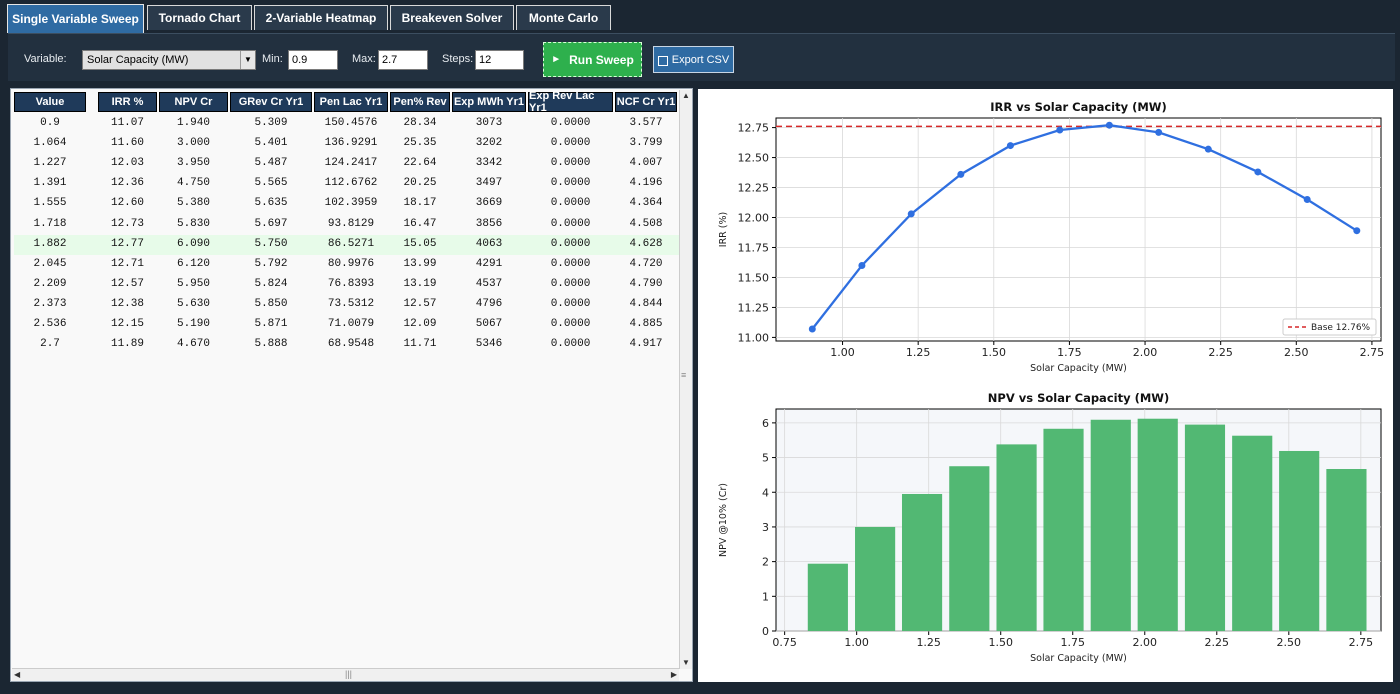 Image resolution: width=1400 pixels, height=694 pixels. What do you see at coordinates (420, 223) in the screenshot?
I see `table-cell: 16.47` at bounding box center [420, 223].